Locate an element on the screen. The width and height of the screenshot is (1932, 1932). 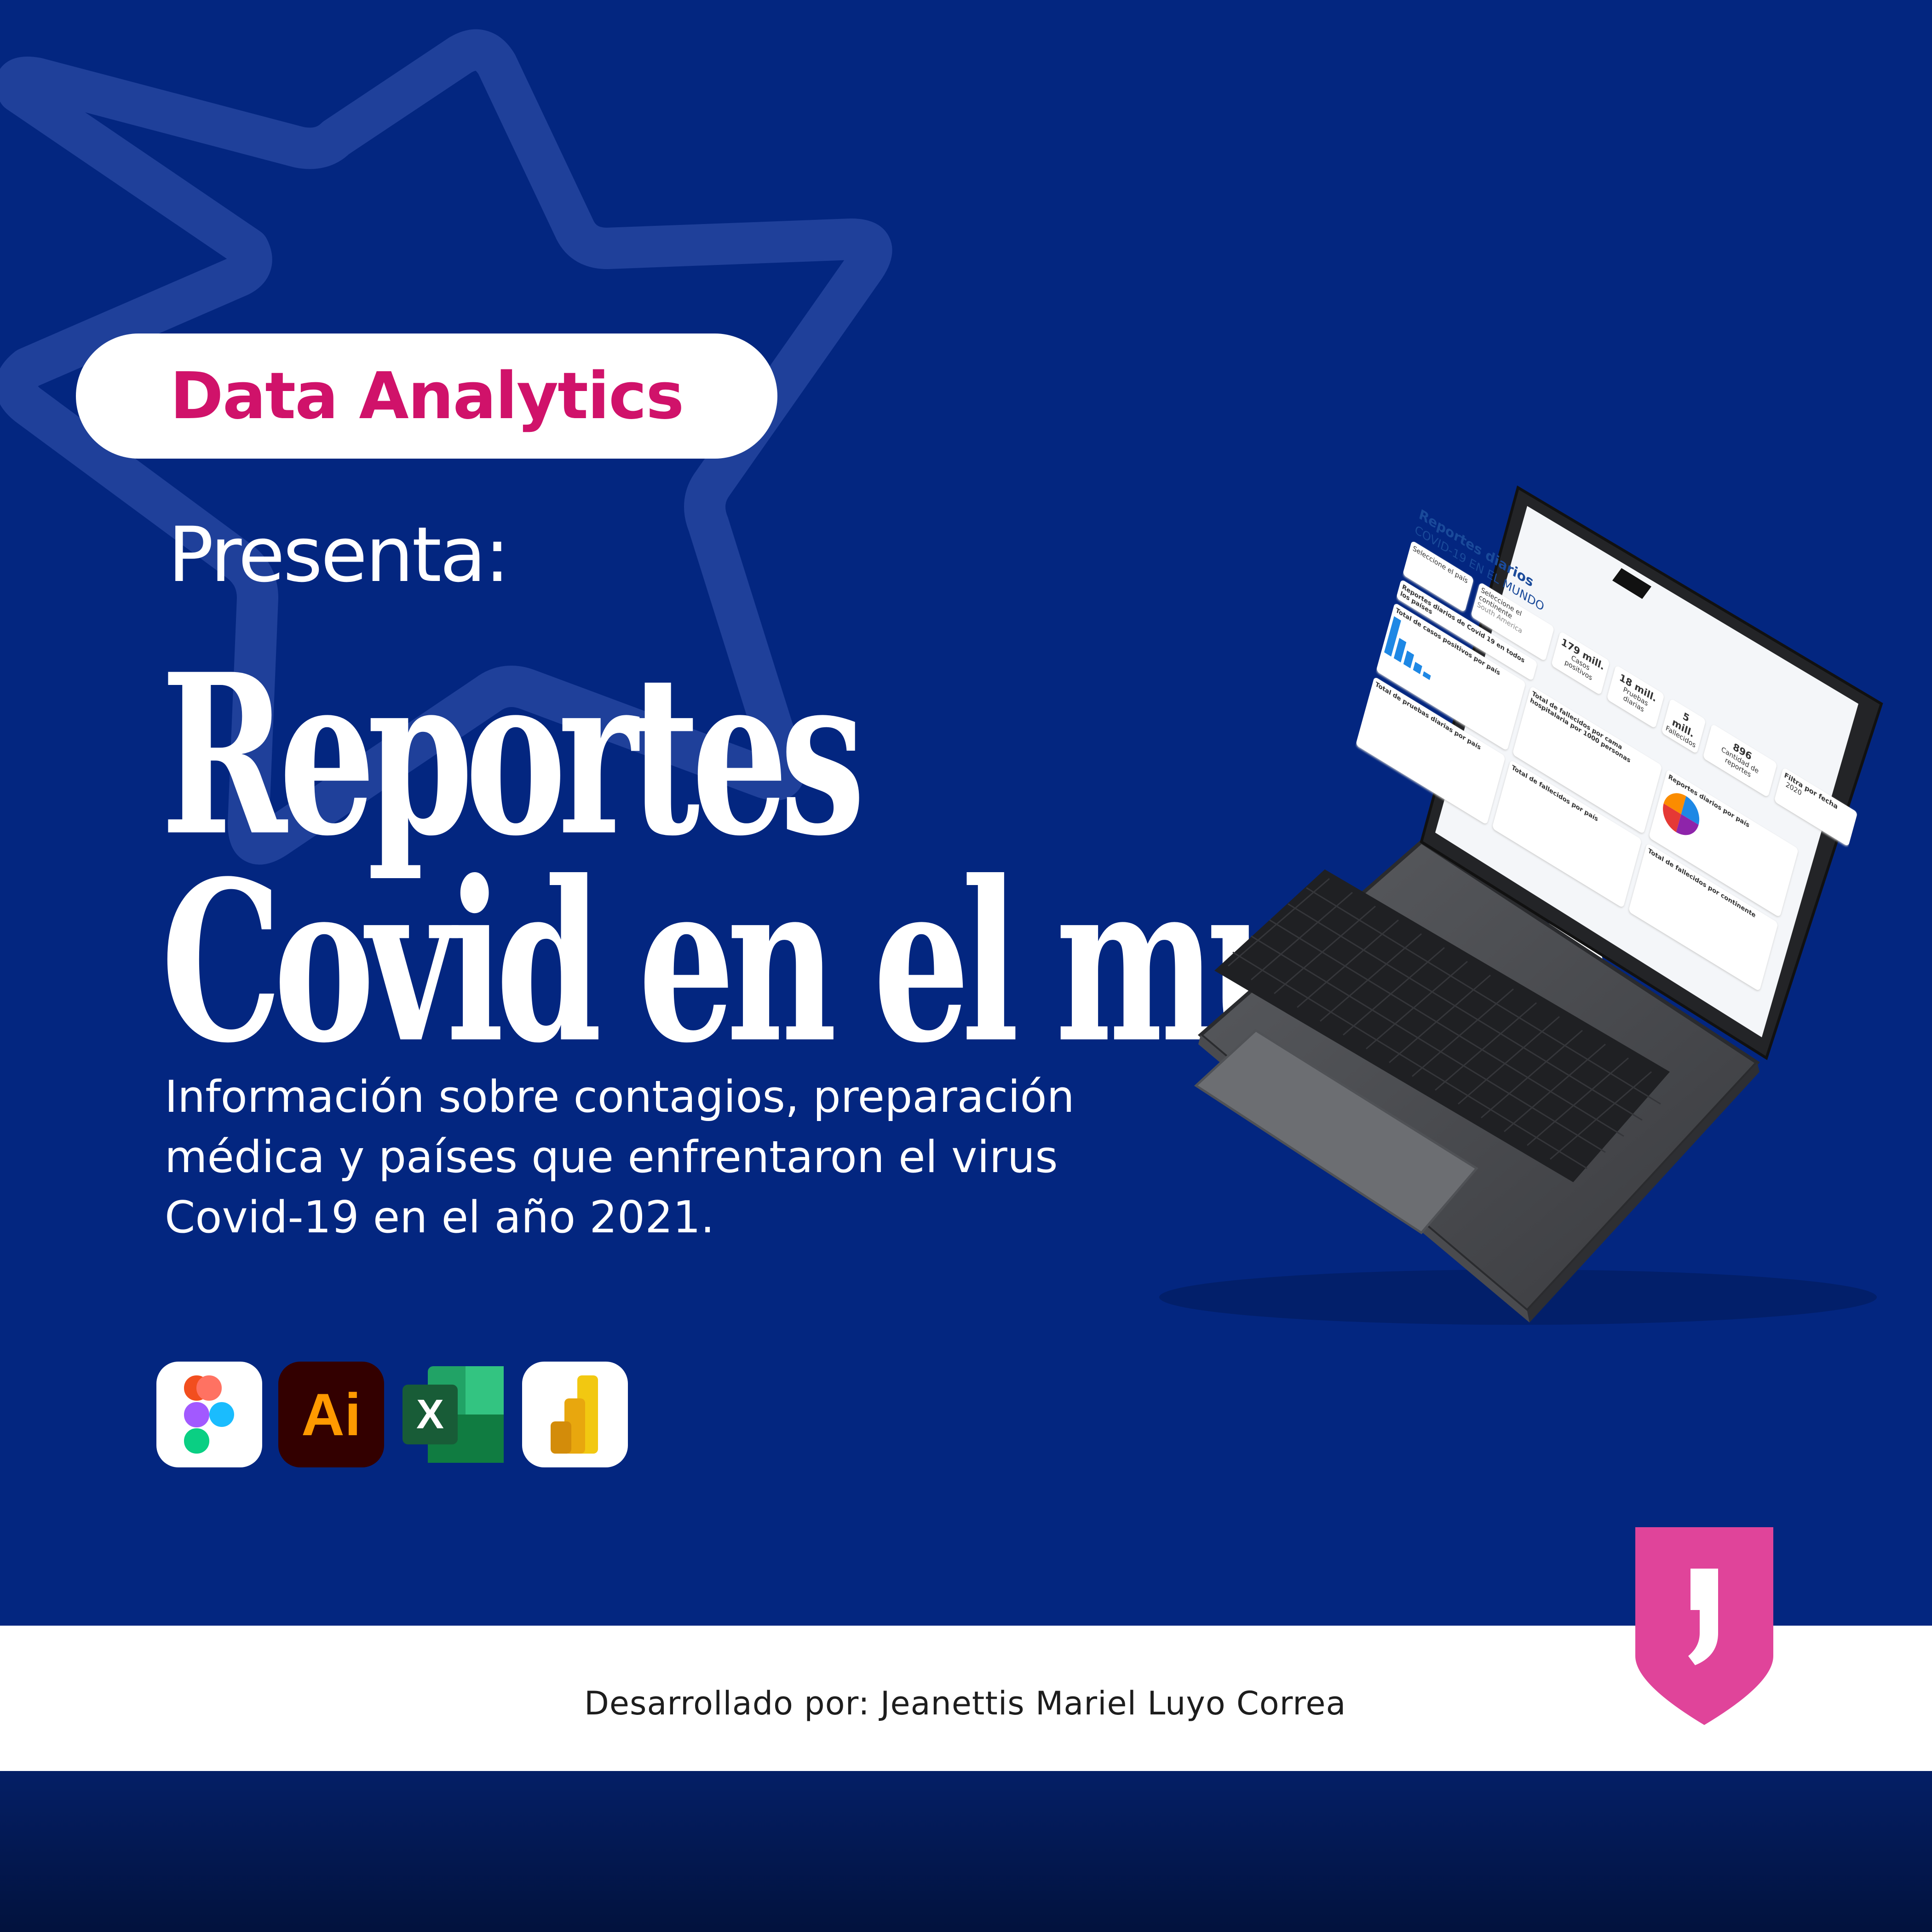
tools-row: Ai X is located at coordinates (392, 1414).